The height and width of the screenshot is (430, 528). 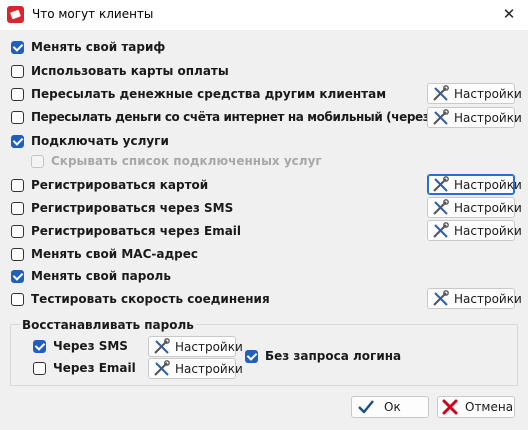 I want to click on option-row-reg-sms: Регистрироваться через SMS, so click(x=122, y=208).